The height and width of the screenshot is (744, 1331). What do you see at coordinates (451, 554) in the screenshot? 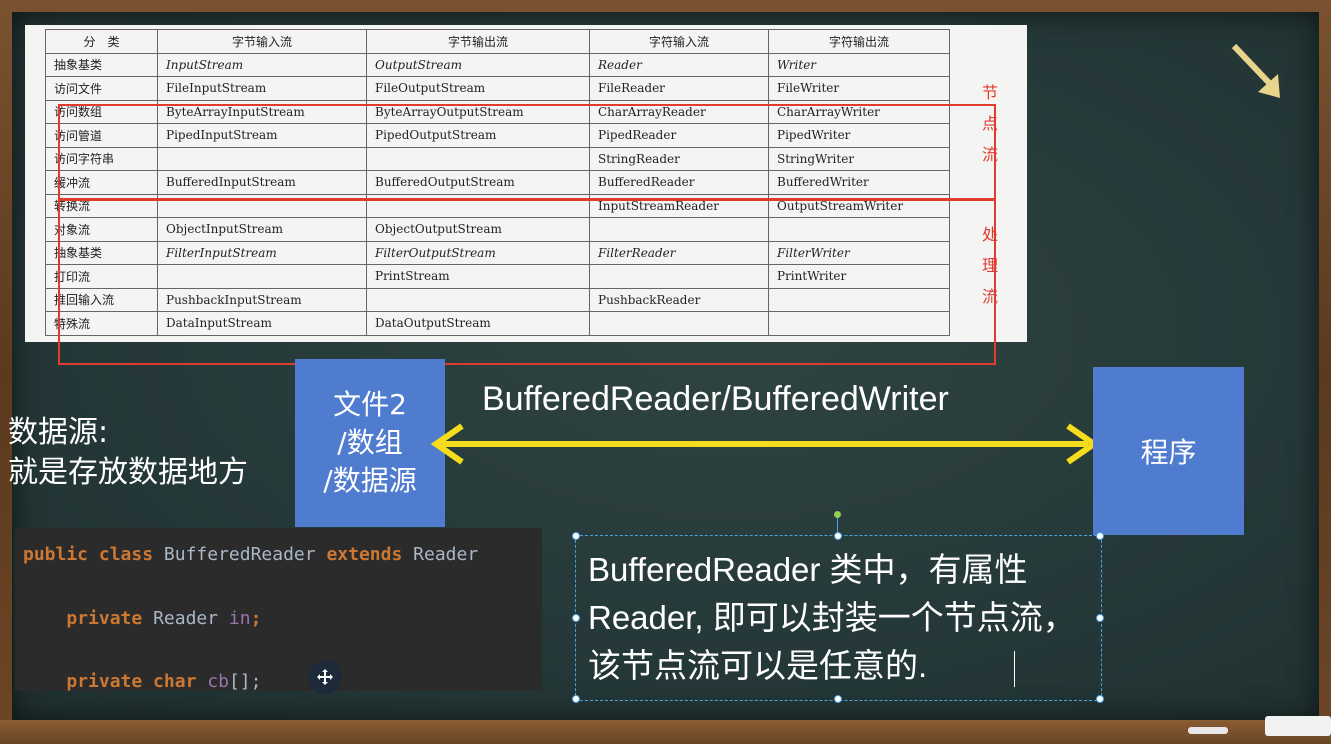
I see `code-parent-class: Reader` at bounding box center [451, 554].